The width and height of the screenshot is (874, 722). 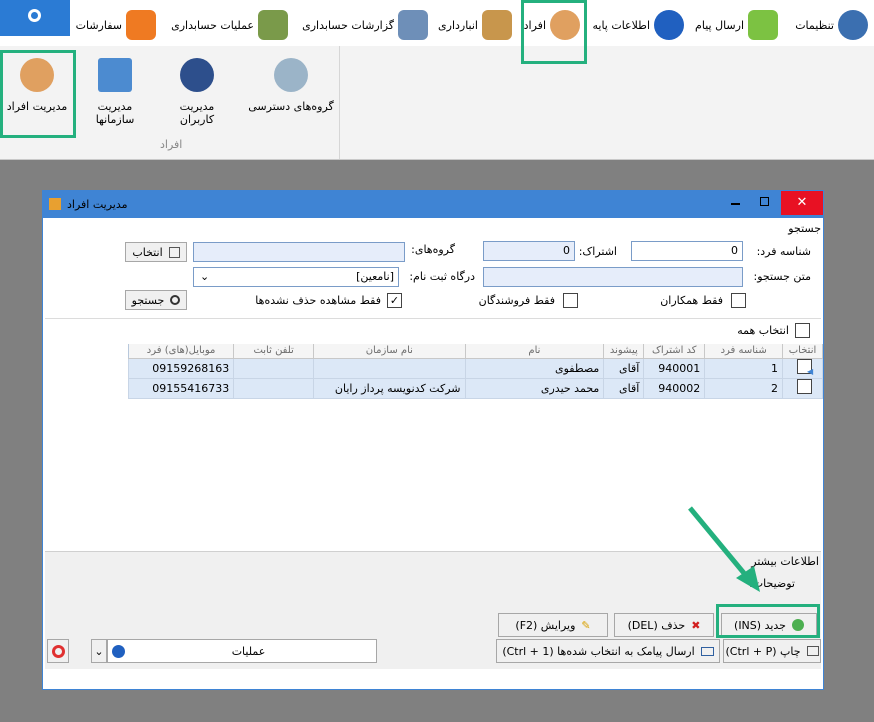 What do you see at coordinates (433, 204) in the screenshot?
I see `window-titlebar: مدیریت افراد ✕` at bounding box center [433, 204].